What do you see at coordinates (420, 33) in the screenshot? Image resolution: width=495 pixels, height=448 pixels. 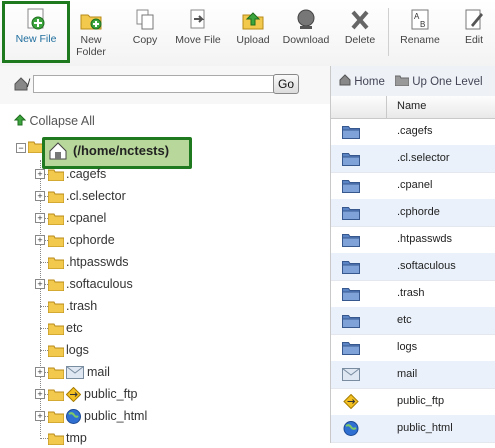 I see `rename-button: A B Rename` at bounding box center [420, 33].